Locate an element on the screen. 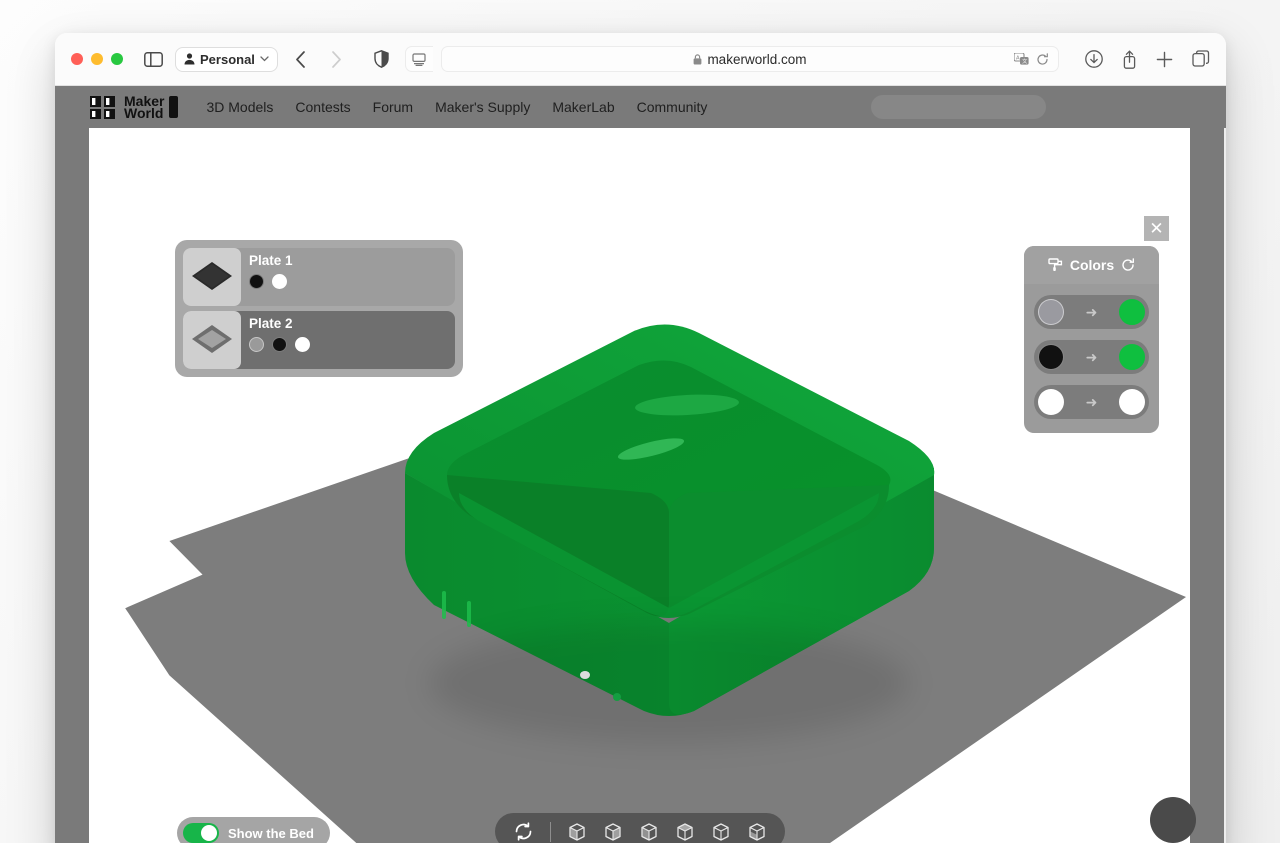 The width and height of the screenshot is (1280, 843). shield-icon is located at coordinates (381, 59).